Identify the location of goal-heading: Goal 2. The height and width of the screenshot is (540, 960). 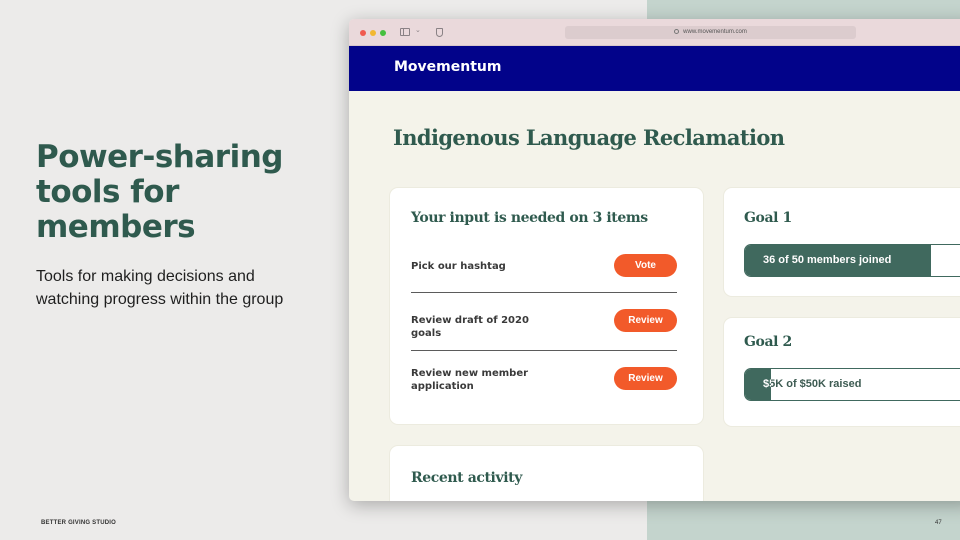
(768, 342).